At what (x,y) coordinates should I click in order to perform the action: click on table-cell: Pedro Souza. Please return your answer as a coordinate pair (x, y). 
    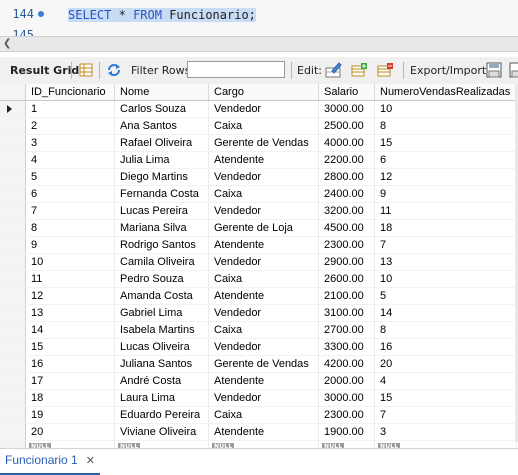
    Looking at the image, I should click on (161, 279).